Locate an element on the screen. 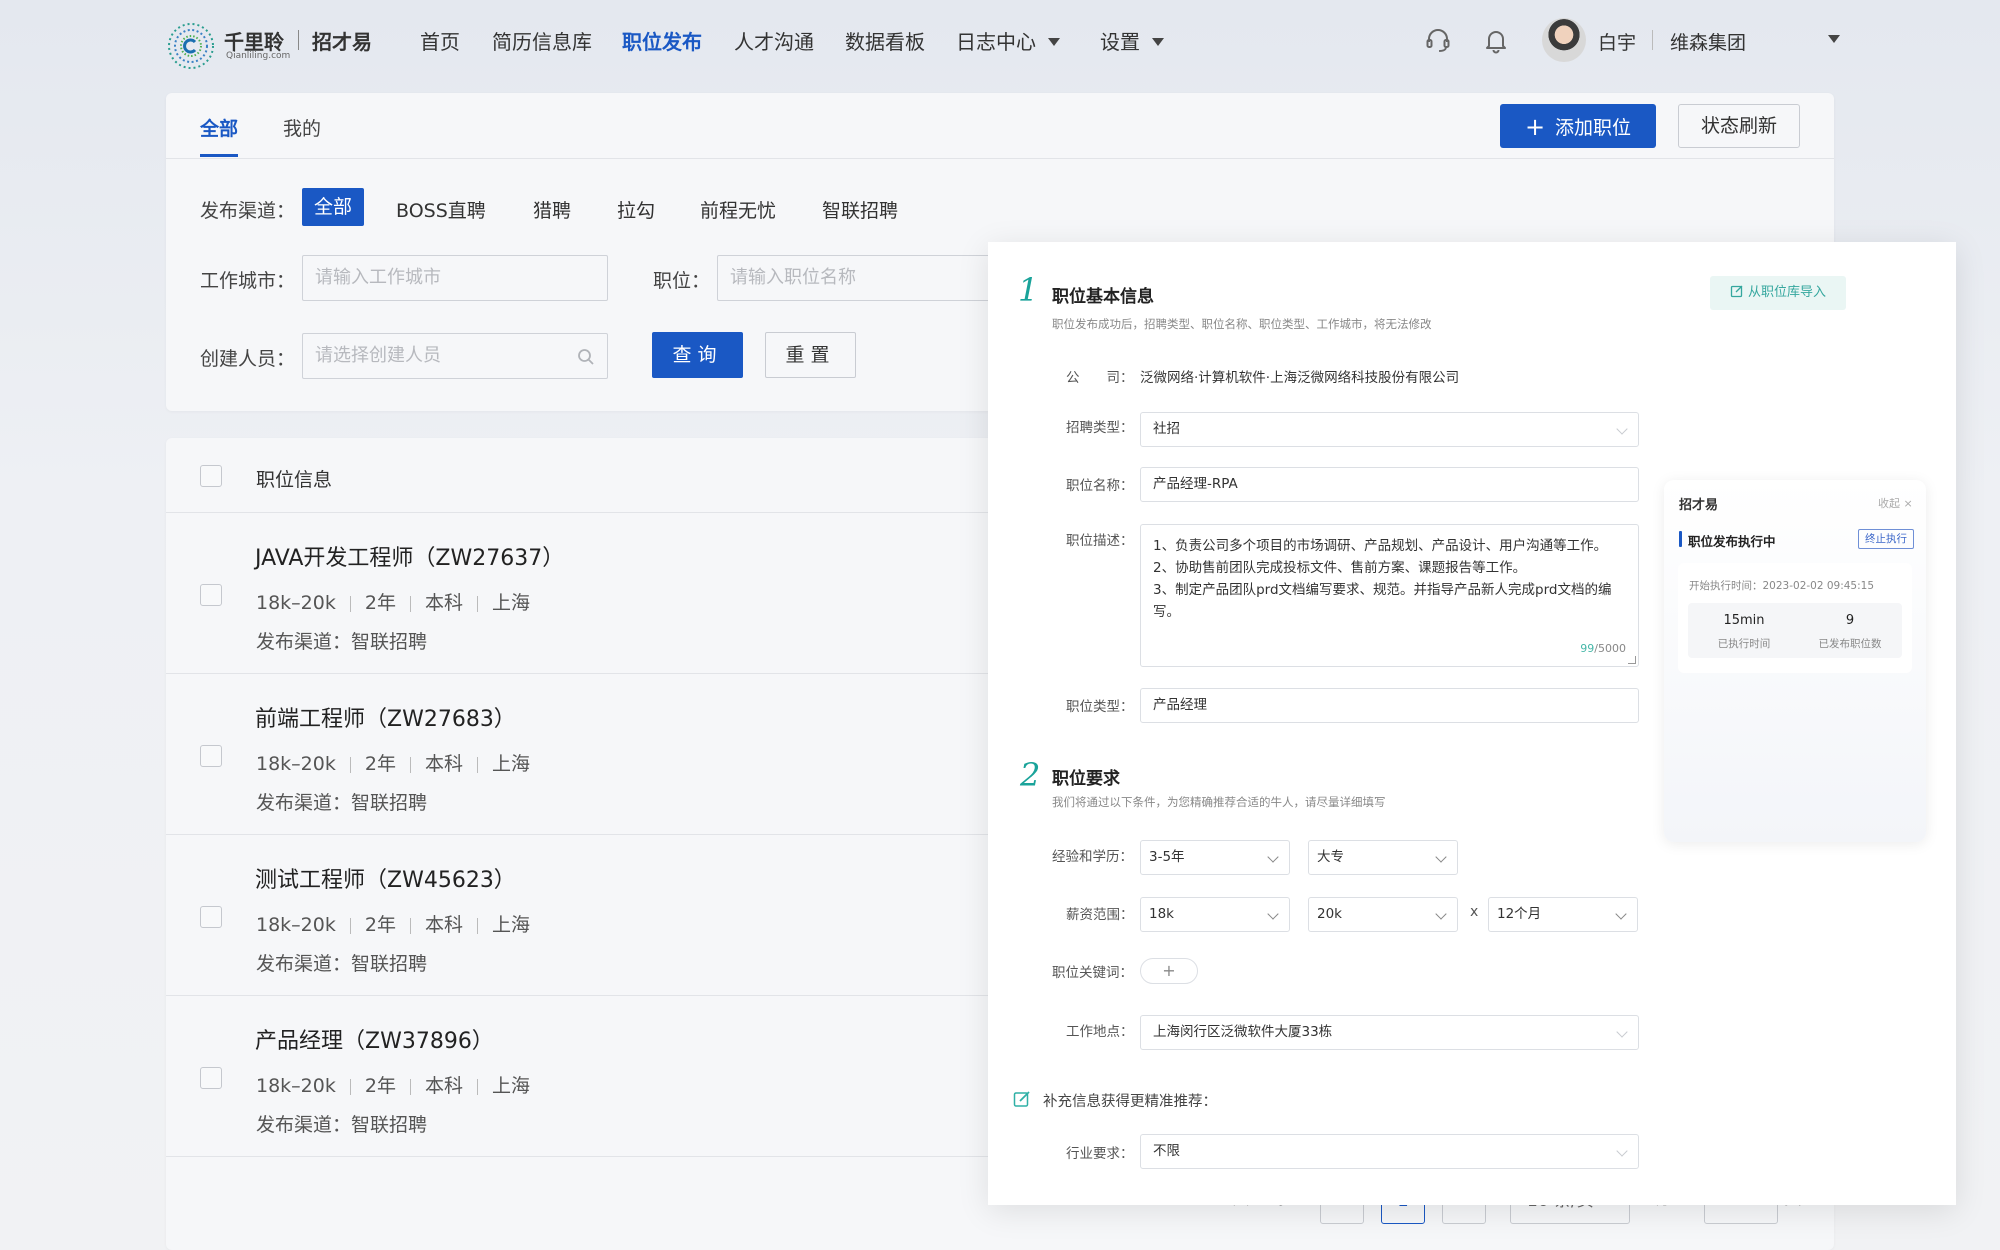 This screenshot has width=2000, height=1250. stop-execution-button: 终止执行 is located at coordinates (1886, 539).